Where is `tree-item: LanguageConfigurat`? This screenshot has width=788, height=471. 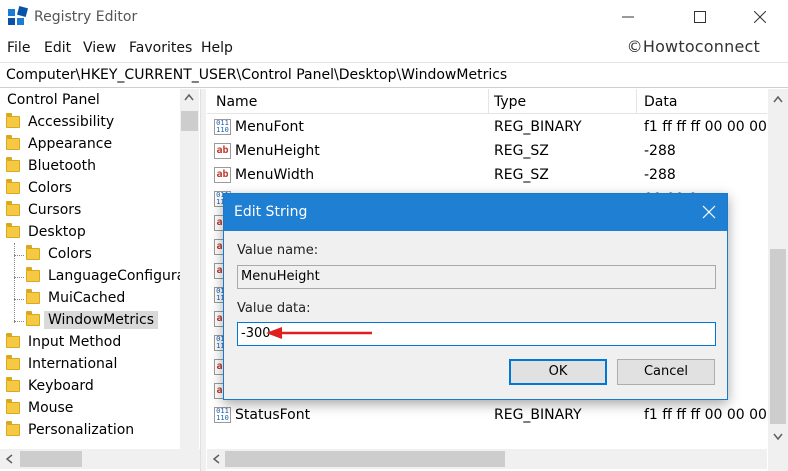 tree-item: LanguageConfigurat is located at coordinates (108, 276).